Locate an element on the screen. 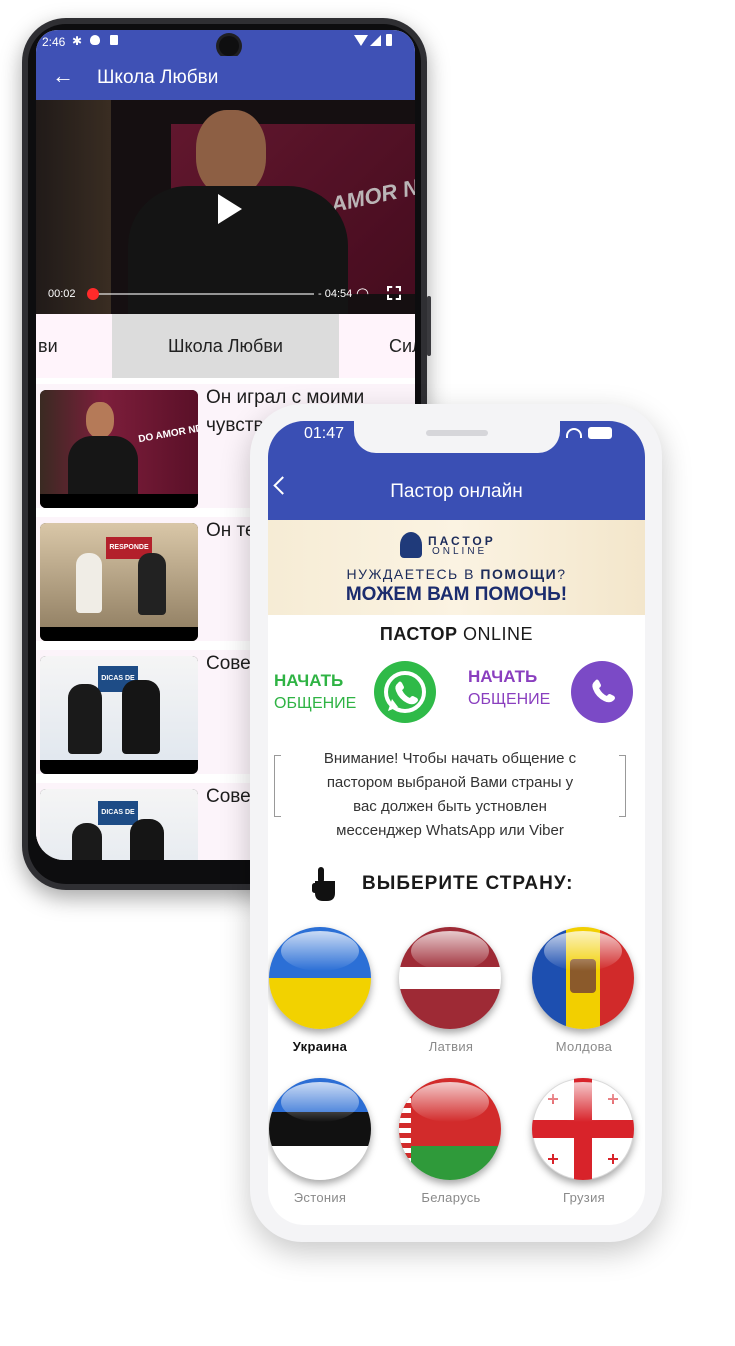 This screenshot has height=1346, width=735. video-thumbnail: DO AMOR NDE is located at coordinates (119, 449).